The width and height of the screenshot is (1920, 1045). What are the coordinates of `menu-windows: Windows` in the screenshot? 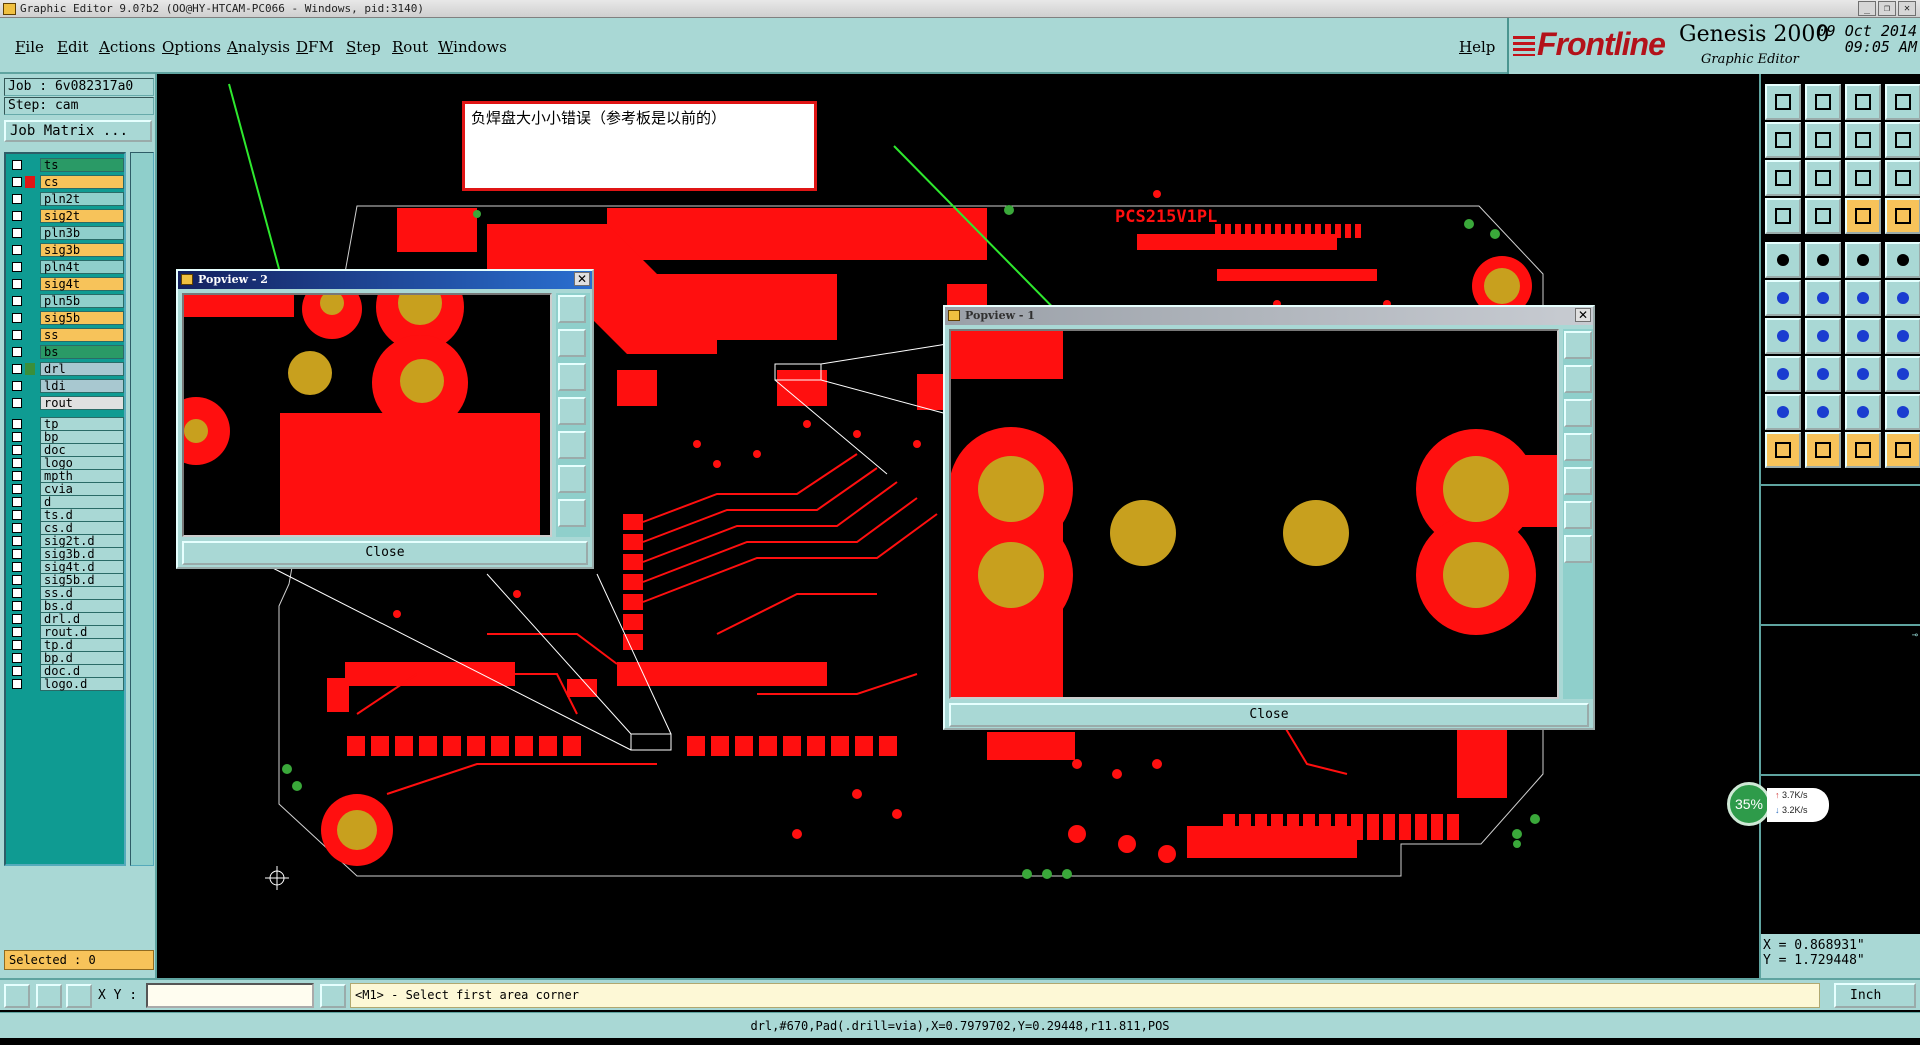 It's located at (472, 47).